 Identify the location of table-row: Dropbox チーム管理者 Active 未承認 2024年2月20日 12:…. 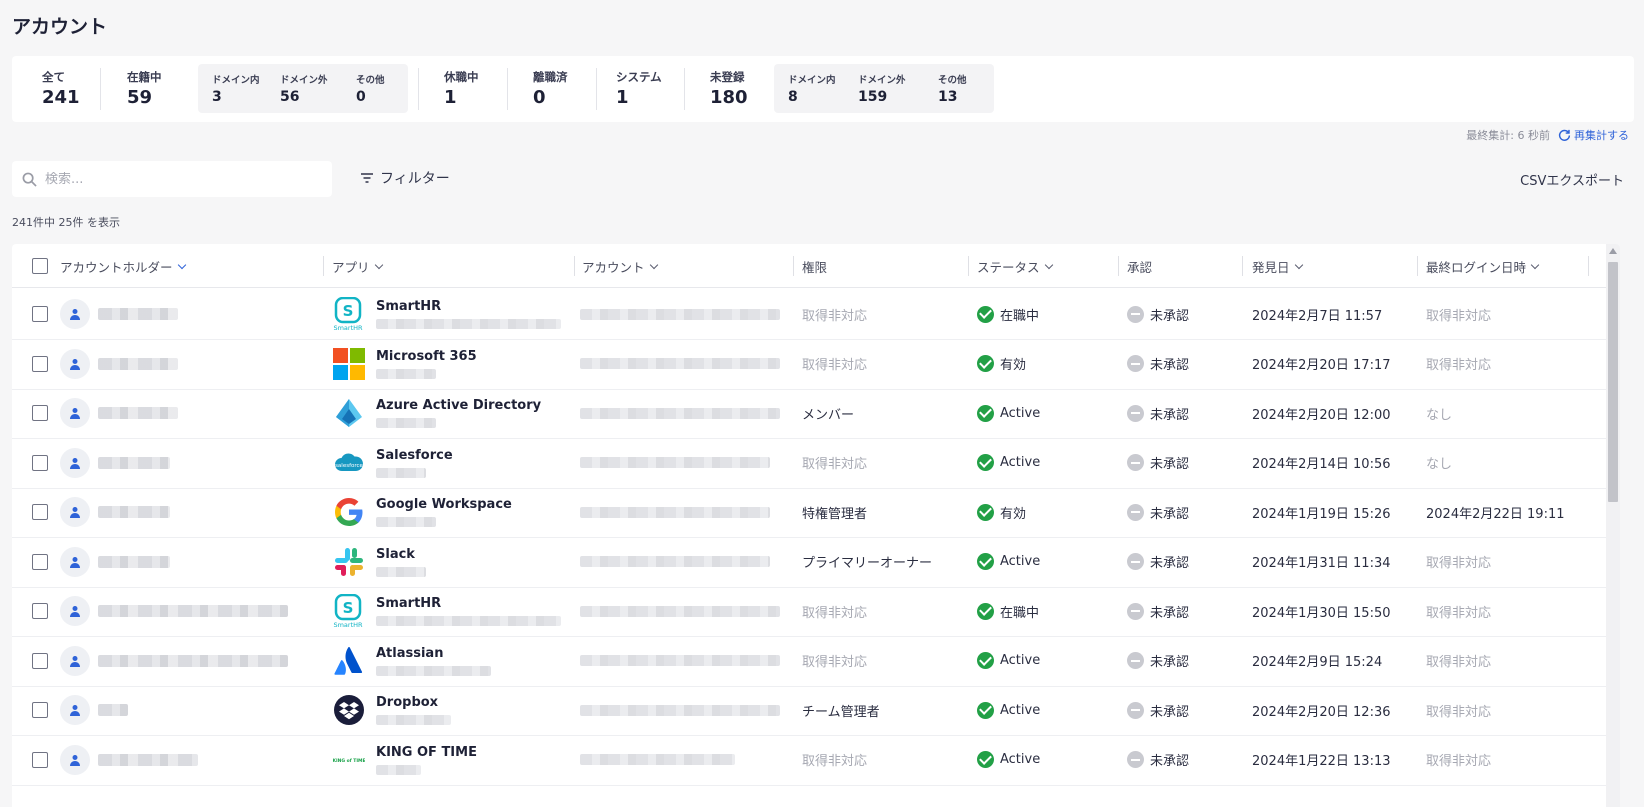
(816, 710).